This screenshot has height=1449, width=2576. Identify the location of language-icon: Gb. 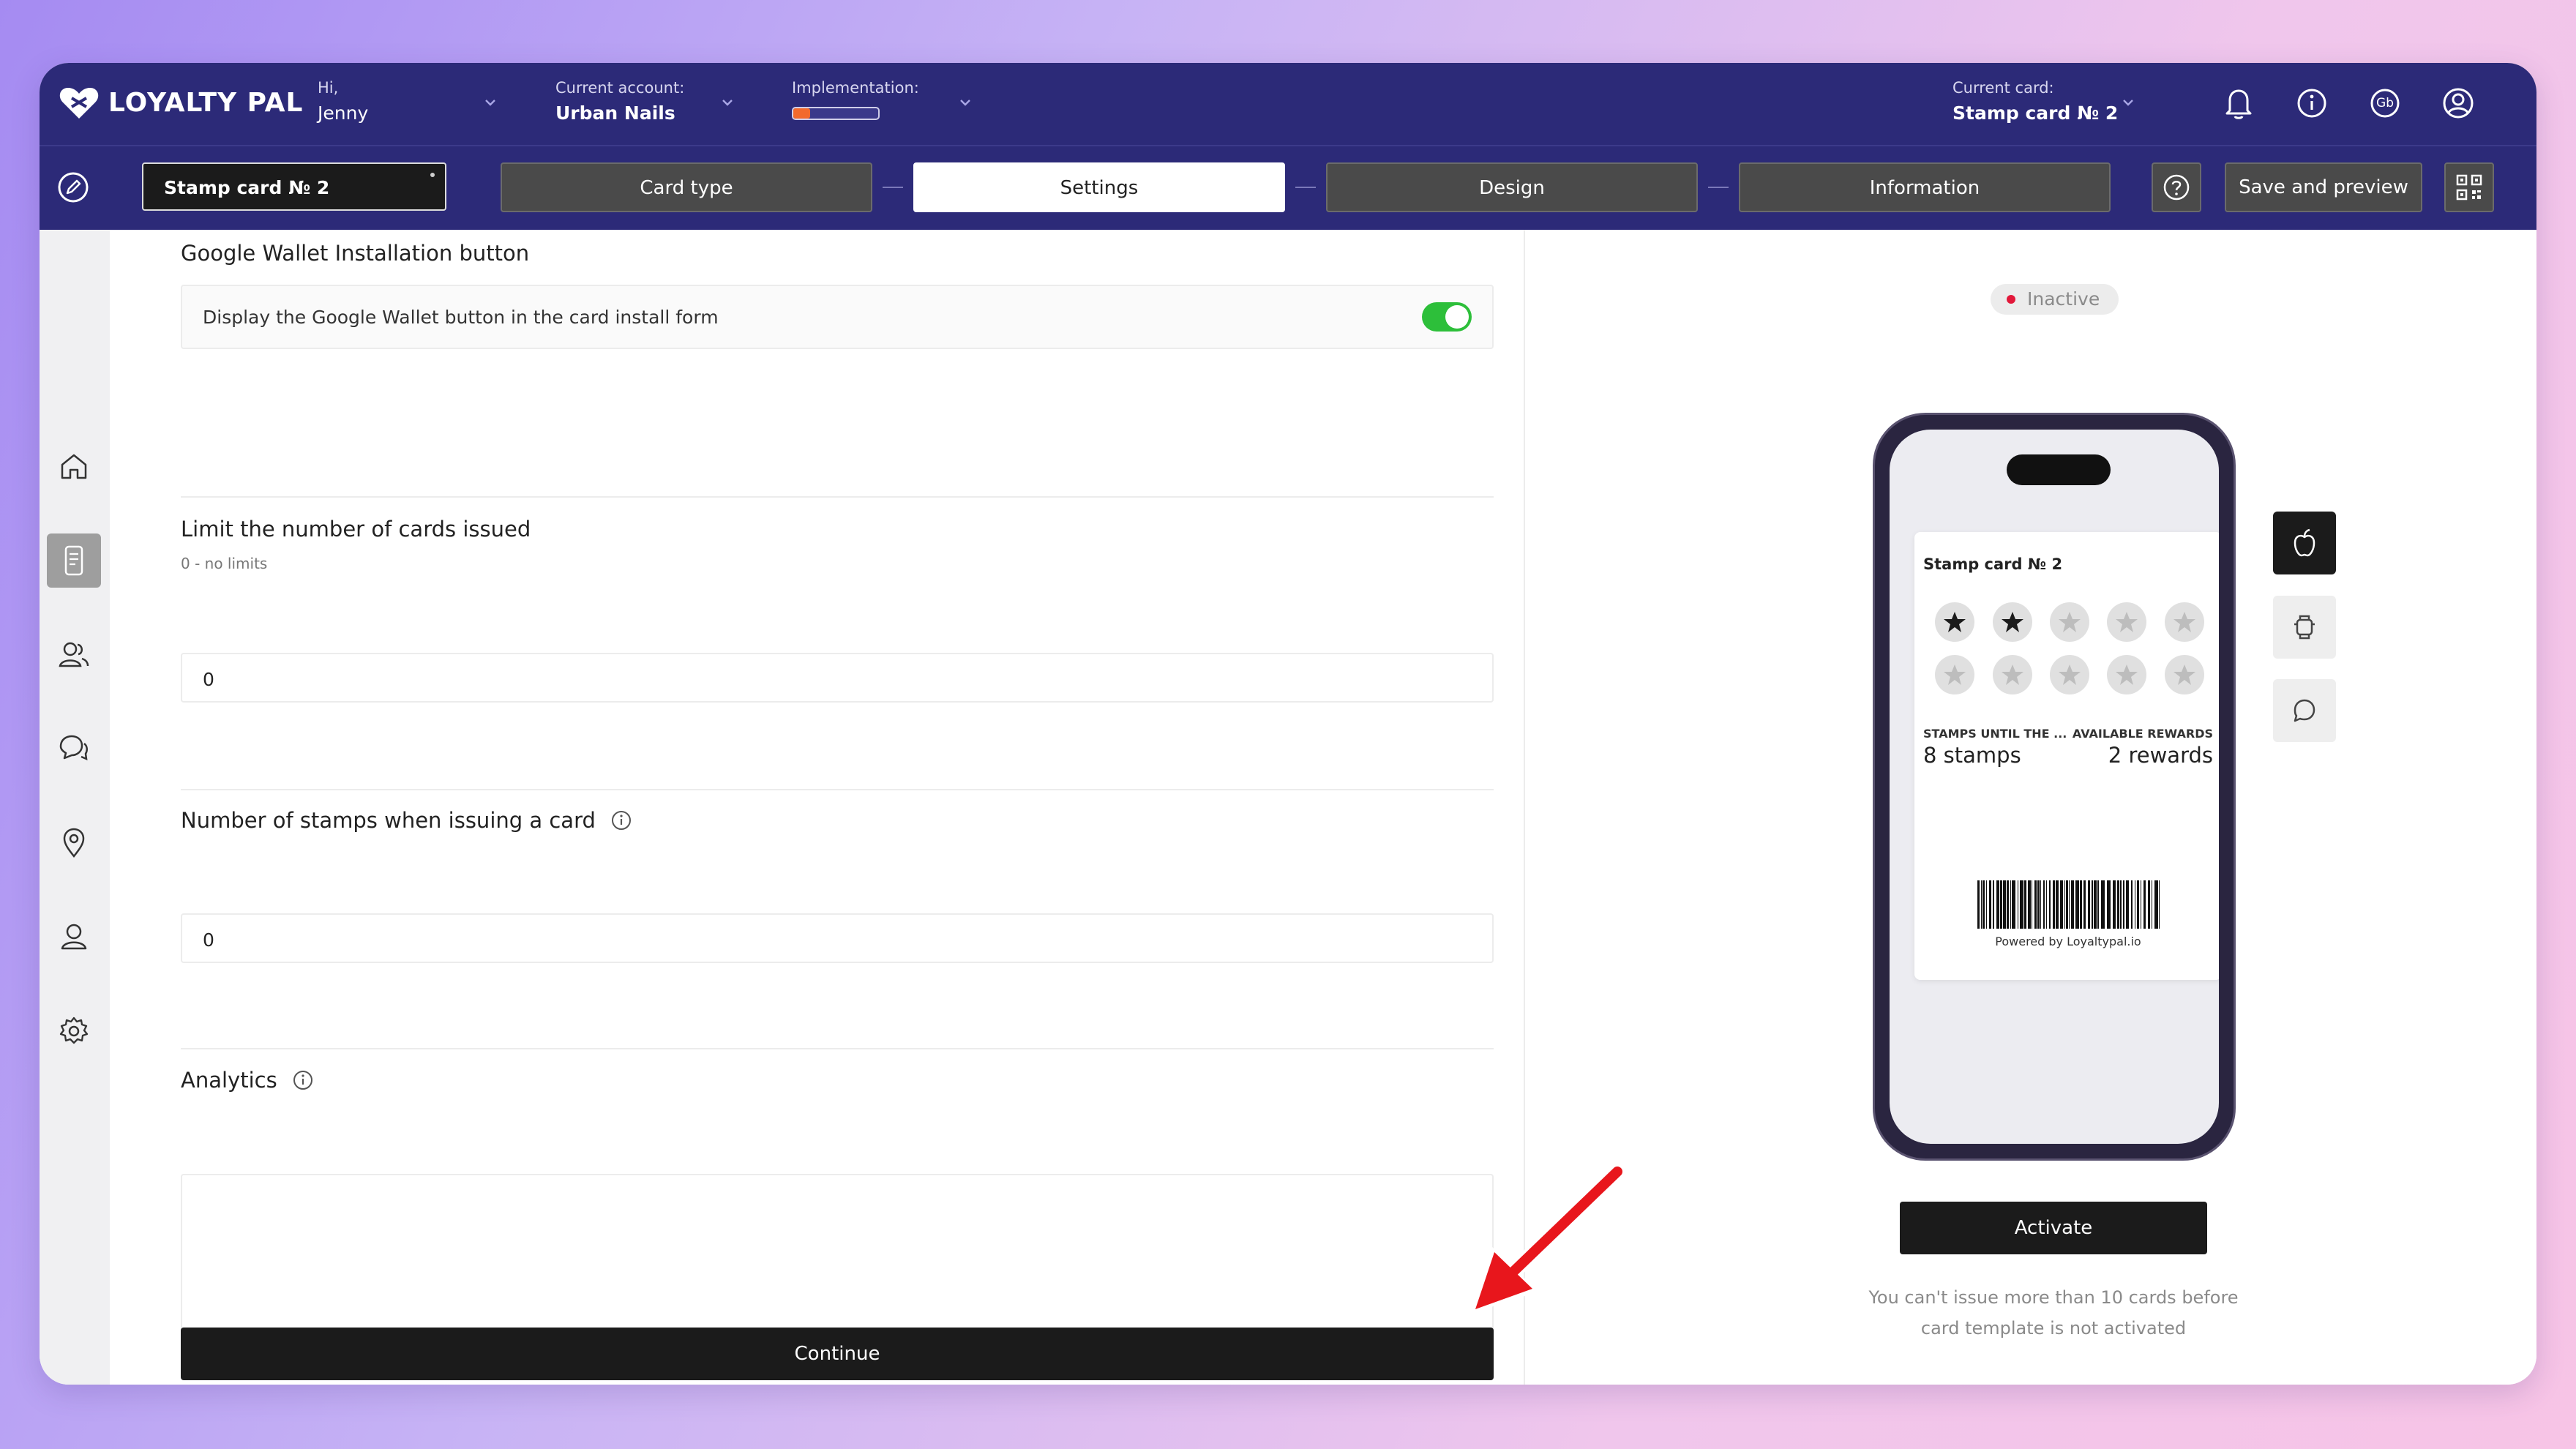
(2385, 103).